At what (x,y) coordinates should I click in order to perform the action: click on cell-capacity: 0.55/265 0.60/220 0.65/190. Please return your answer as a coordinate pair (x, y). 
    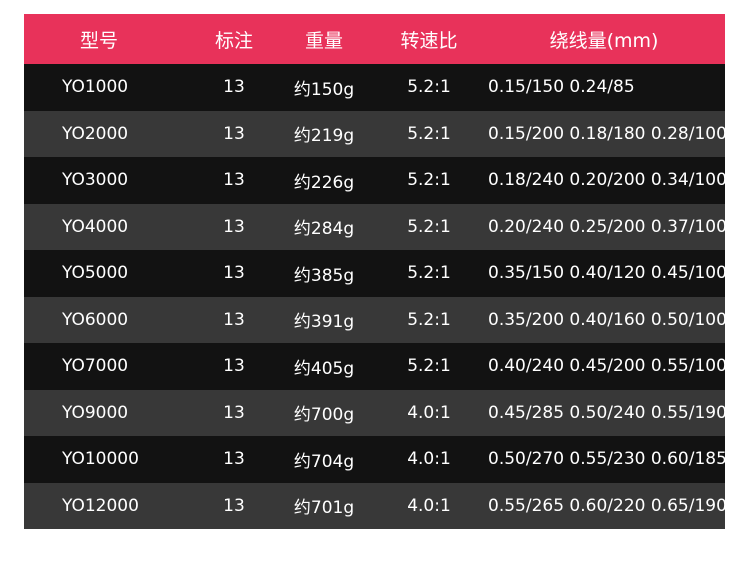
    Looking at the image, I should click on (607, 505).